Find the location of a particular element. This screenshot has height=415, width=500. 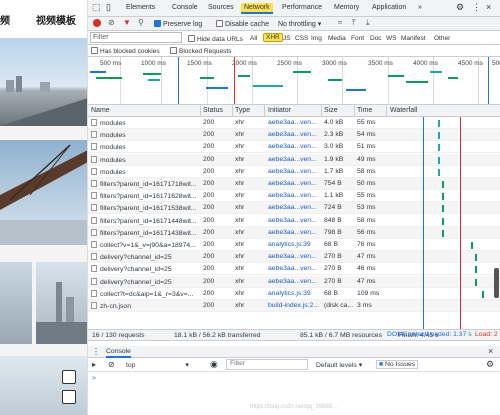

bridge-thumbnail is located at coordinates (43, 192).